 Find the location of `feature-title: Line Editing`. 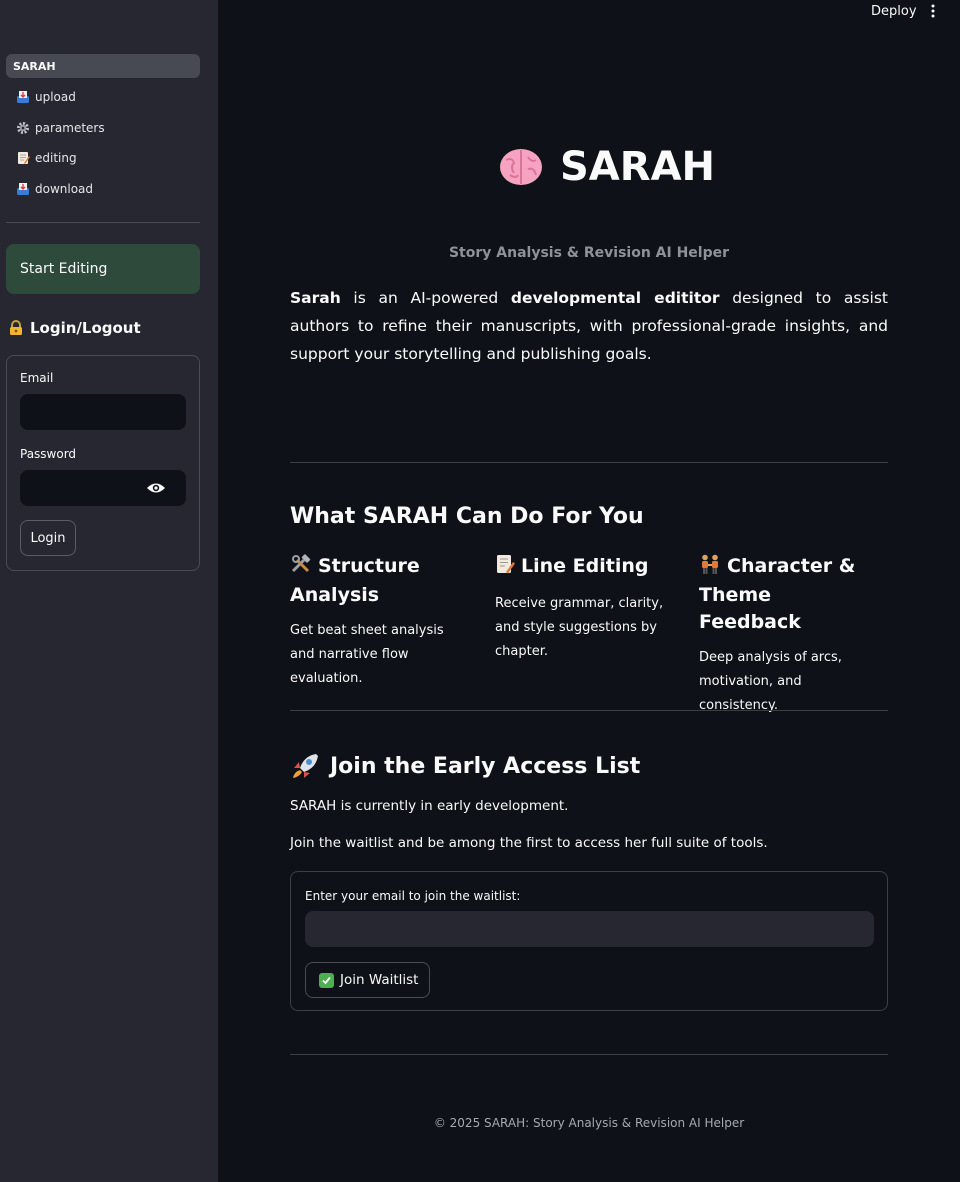

feature-title: Line Editing is located at coordinates (585, 567).